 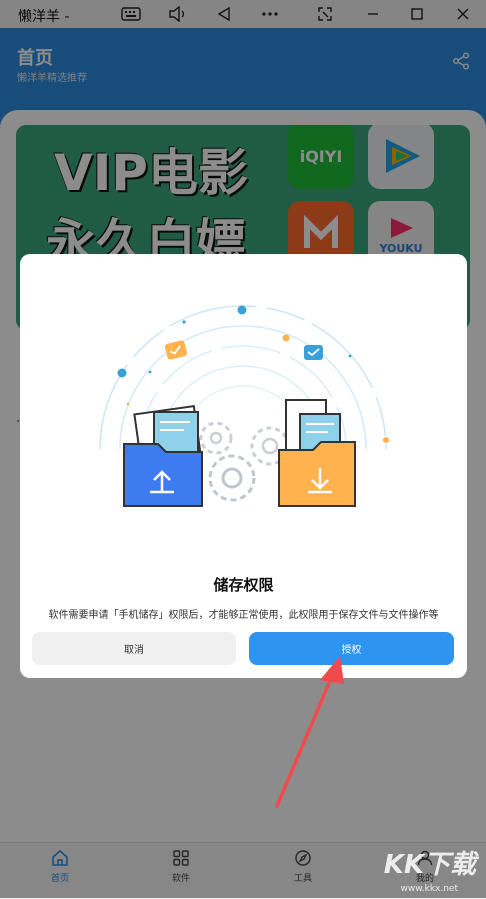 I want to click on storage-illustration, so click(x=244, y=406).